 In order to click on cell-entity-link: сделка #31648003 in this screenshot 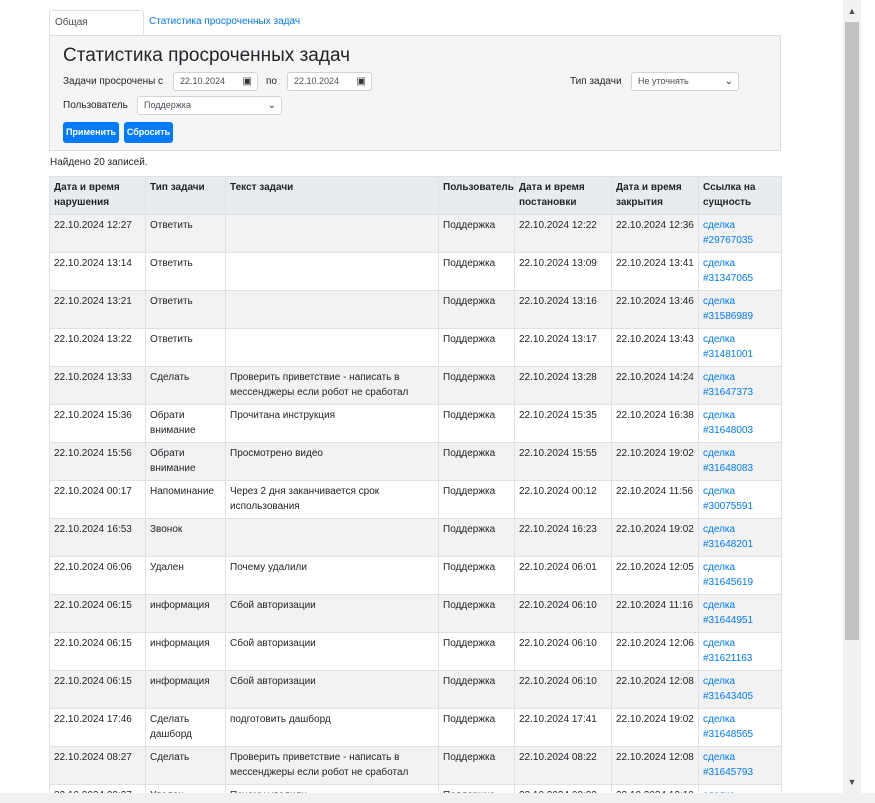, I will do `click(740, 423)`.